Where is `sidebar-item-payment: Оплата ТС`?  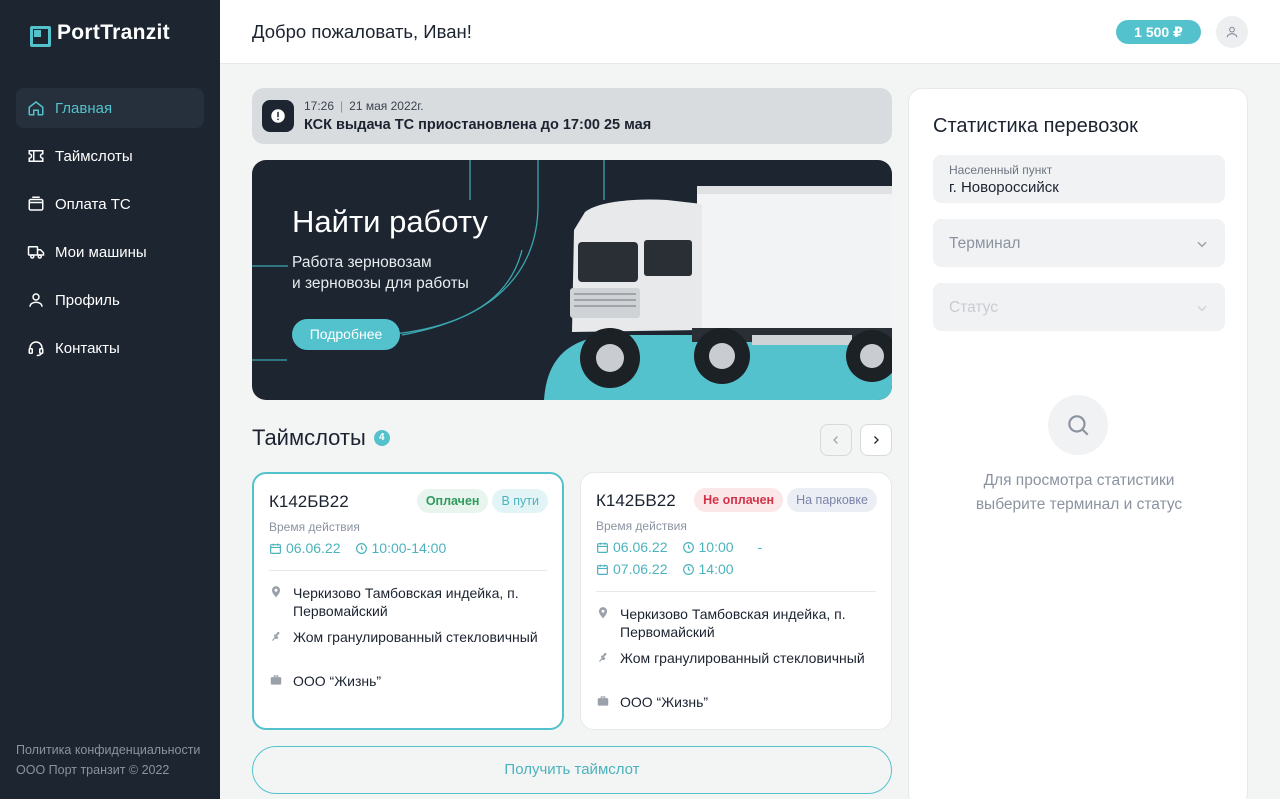
sidebar-item-payment: Оплата ТС is located at coordinates (110, 204).